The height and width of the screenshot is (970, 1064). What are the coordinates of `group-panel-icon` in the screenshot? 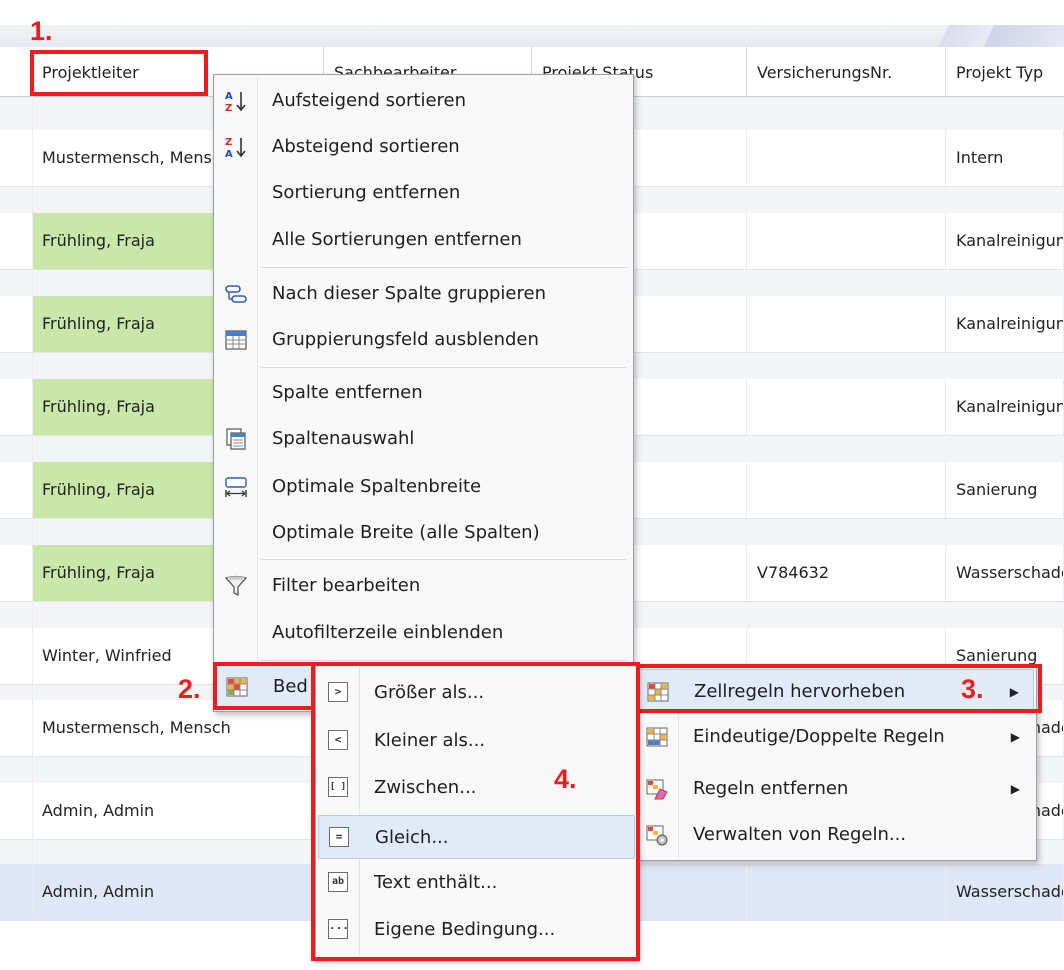 It's located at (236, 340).